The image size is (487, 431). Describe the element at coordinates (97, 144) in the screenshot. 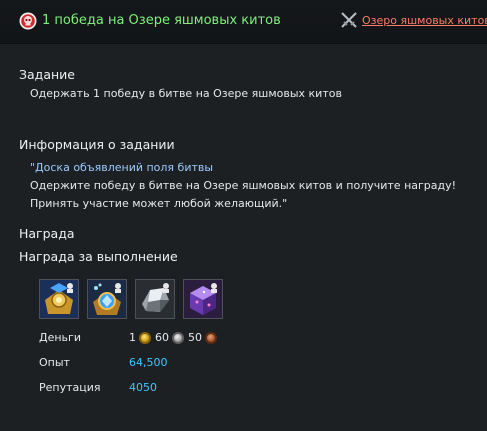

I see `quest-info-heading: Информация о задании` at that location.